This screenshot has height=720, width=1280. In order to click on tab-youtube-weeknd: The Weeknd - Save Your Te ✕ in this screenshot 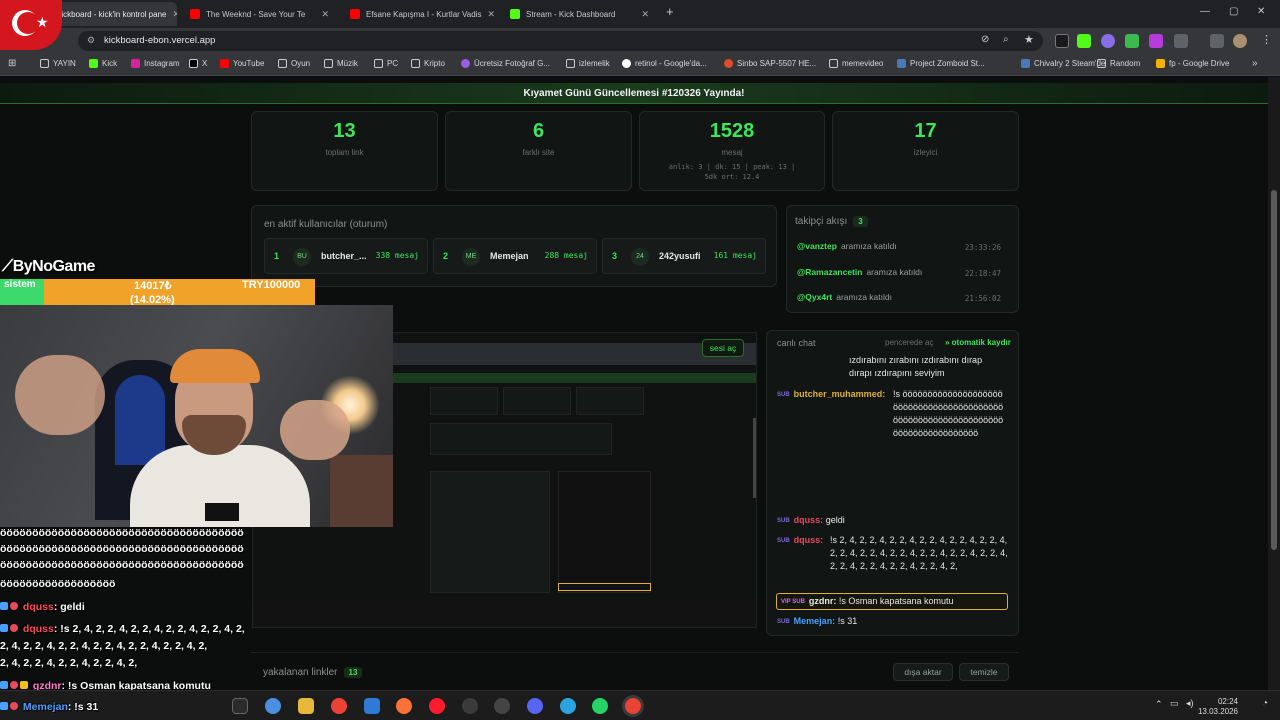, I will do `click(259, 14)`.